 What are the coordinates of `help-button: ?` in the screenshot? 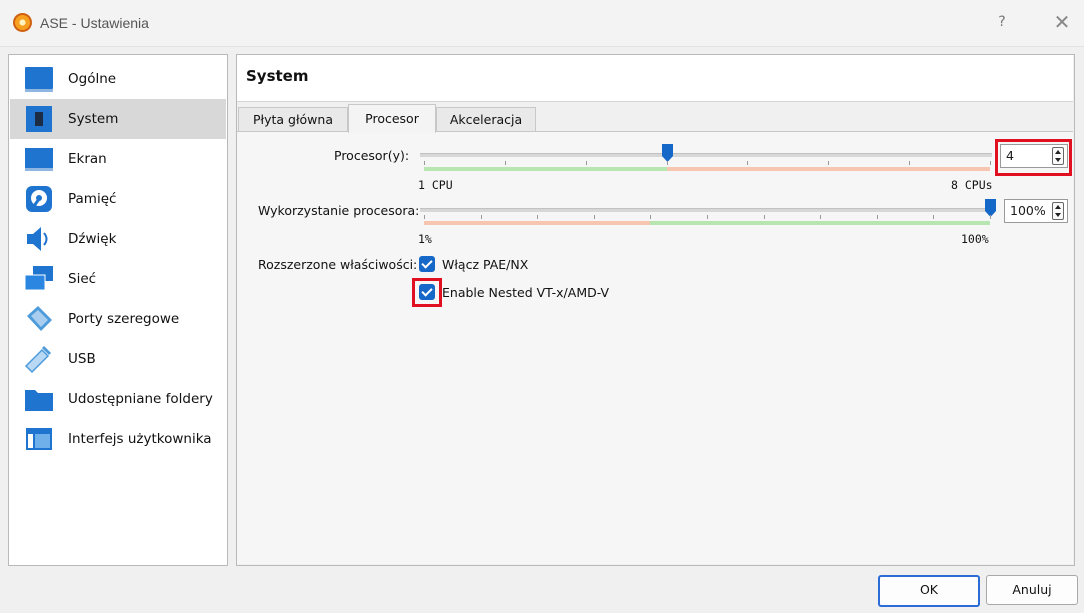 It's located at (1002, 22).